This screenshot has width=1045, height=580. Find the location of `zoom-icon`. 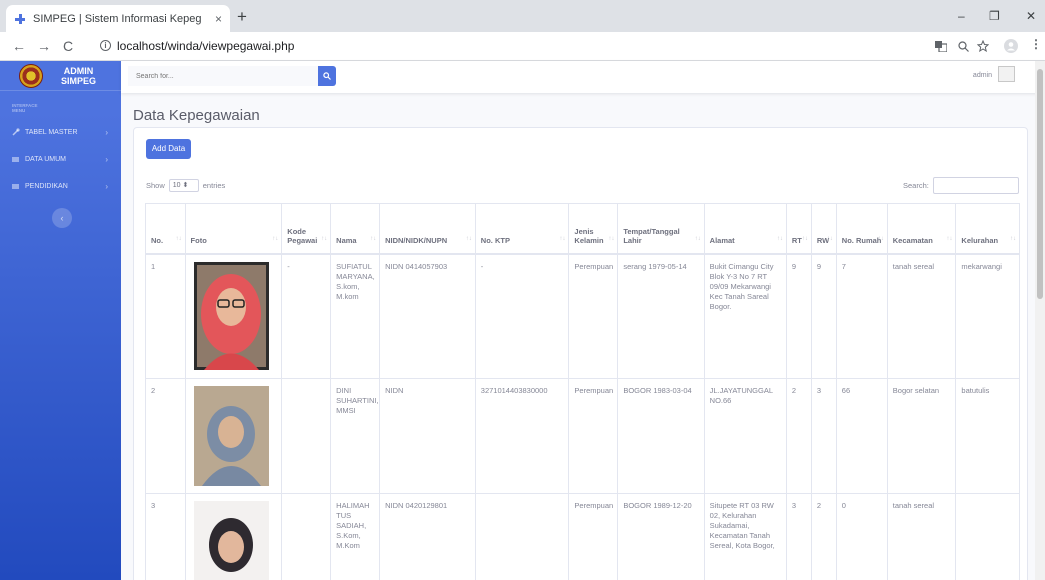

zoom-icon is located at coordinates (963, 46).